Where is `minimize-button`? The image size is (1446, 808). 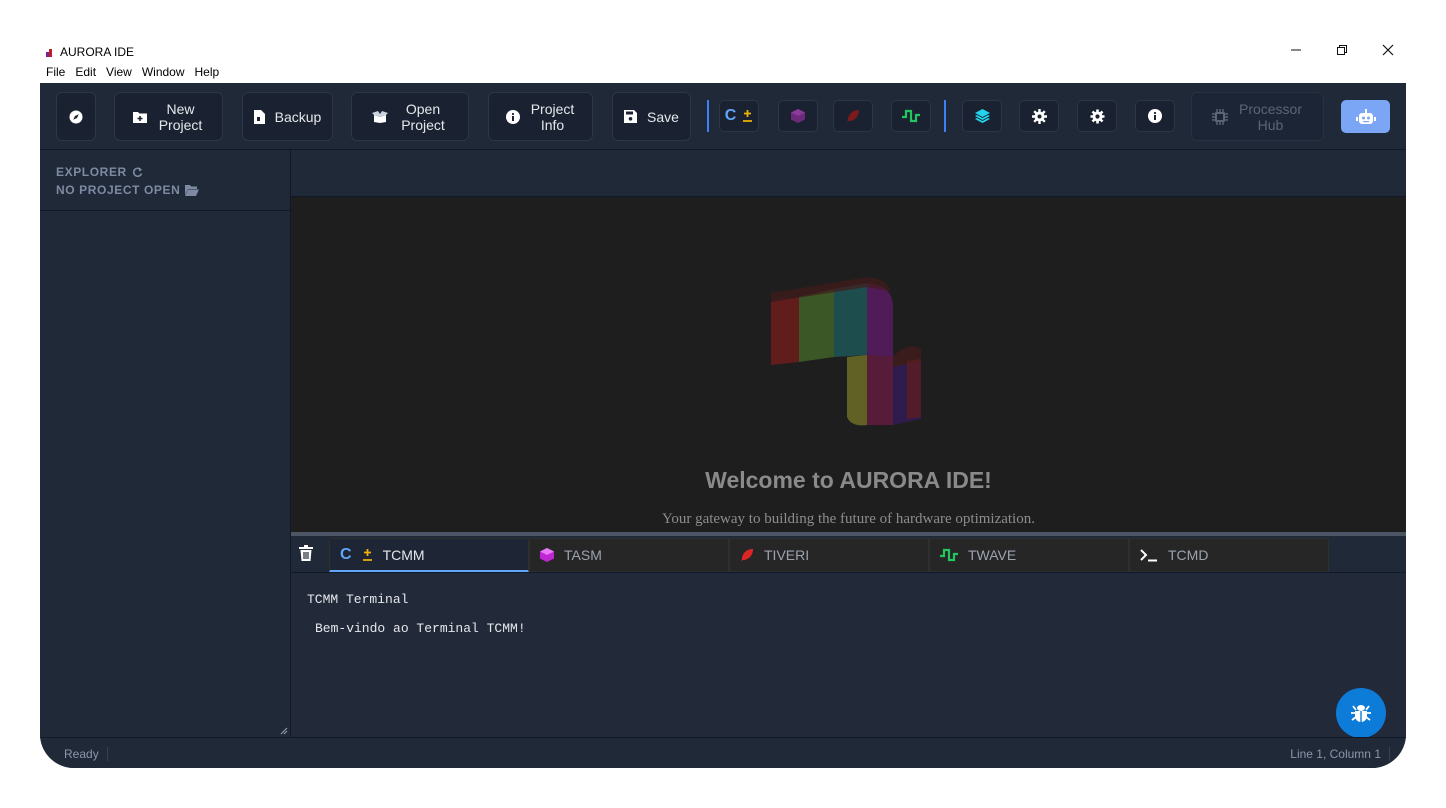
minimize-button is located at coordinates (1296, 50).